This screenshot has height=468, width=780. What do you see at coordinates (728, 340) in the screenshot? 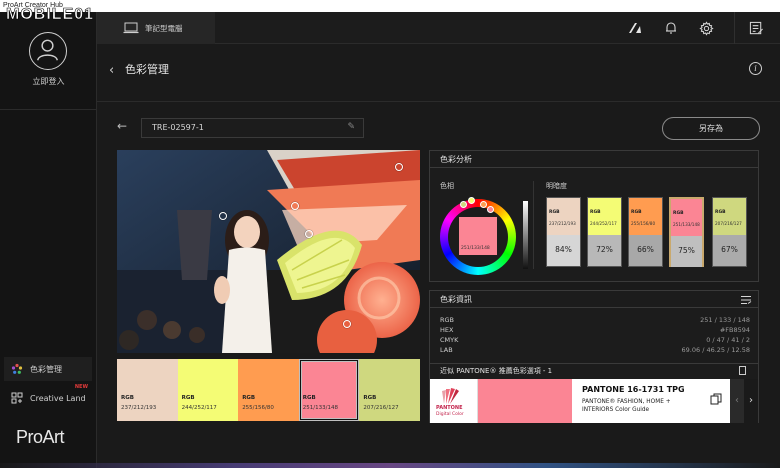
I see `info-value: 0 / 47 / 41 / 2` at bounding box center [728, 340].